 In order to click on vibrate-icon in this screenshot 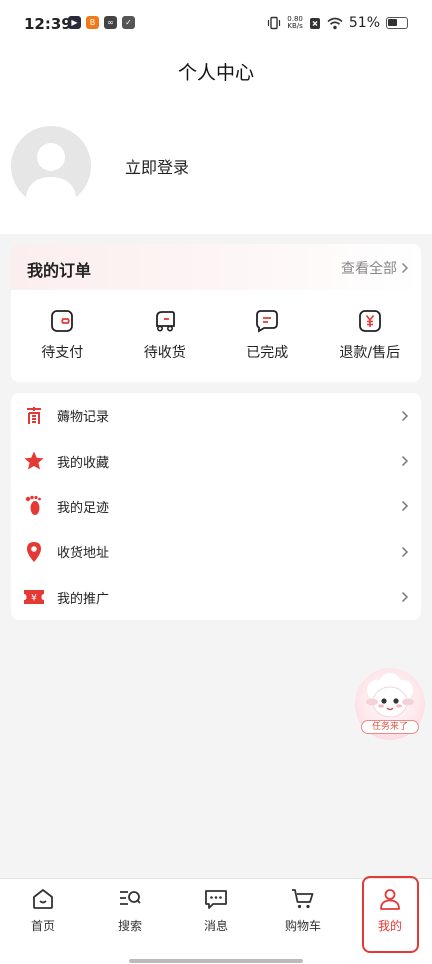, I will do `click(274, 23)`.